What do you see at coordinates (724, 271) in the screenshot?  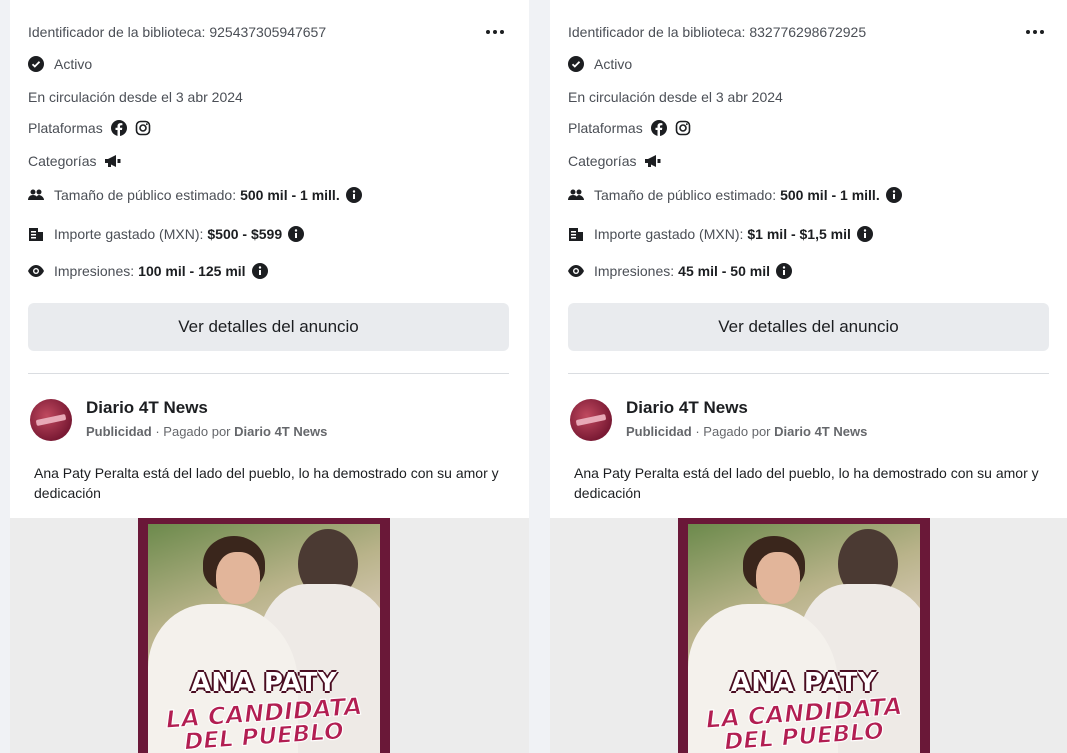 I see `impressions-value: 45 mil - 50 mil` at bounding box center [724, 271].